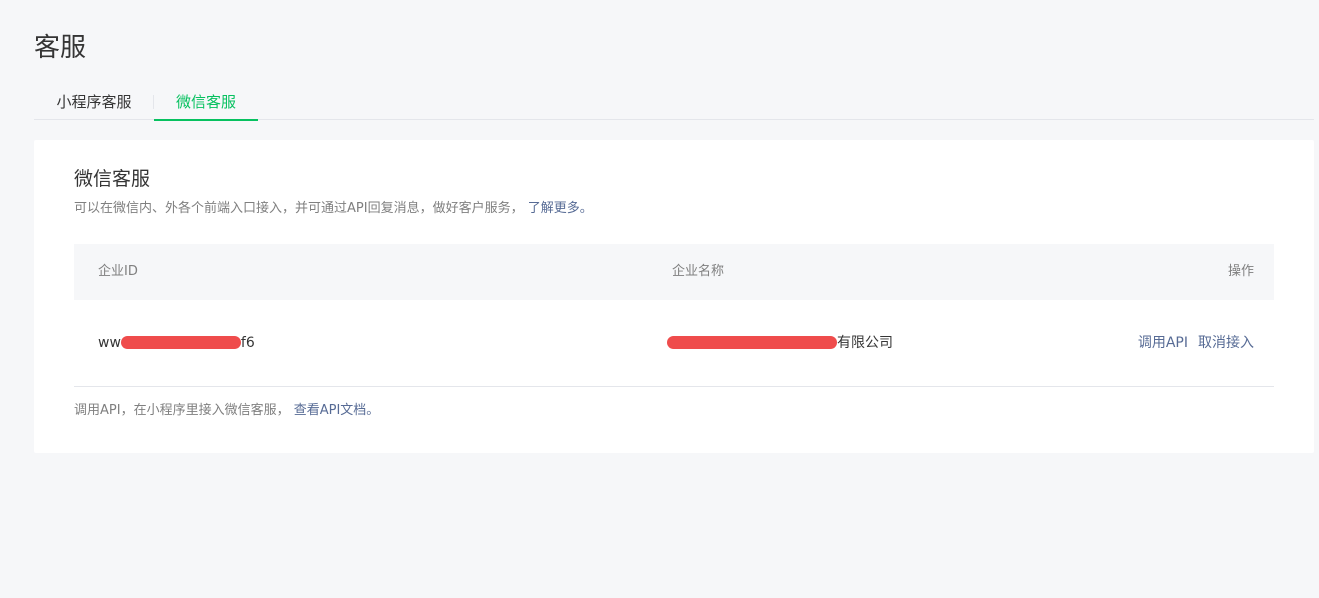 The image size is (1319, 598). What do you see at coordinates (299, 208) in the screenshot?
I see `description-text: 可以在微信内、外各个前端入口接入，并可通过API回复消息，做好客户服务，` at bounding box center [299, 208].